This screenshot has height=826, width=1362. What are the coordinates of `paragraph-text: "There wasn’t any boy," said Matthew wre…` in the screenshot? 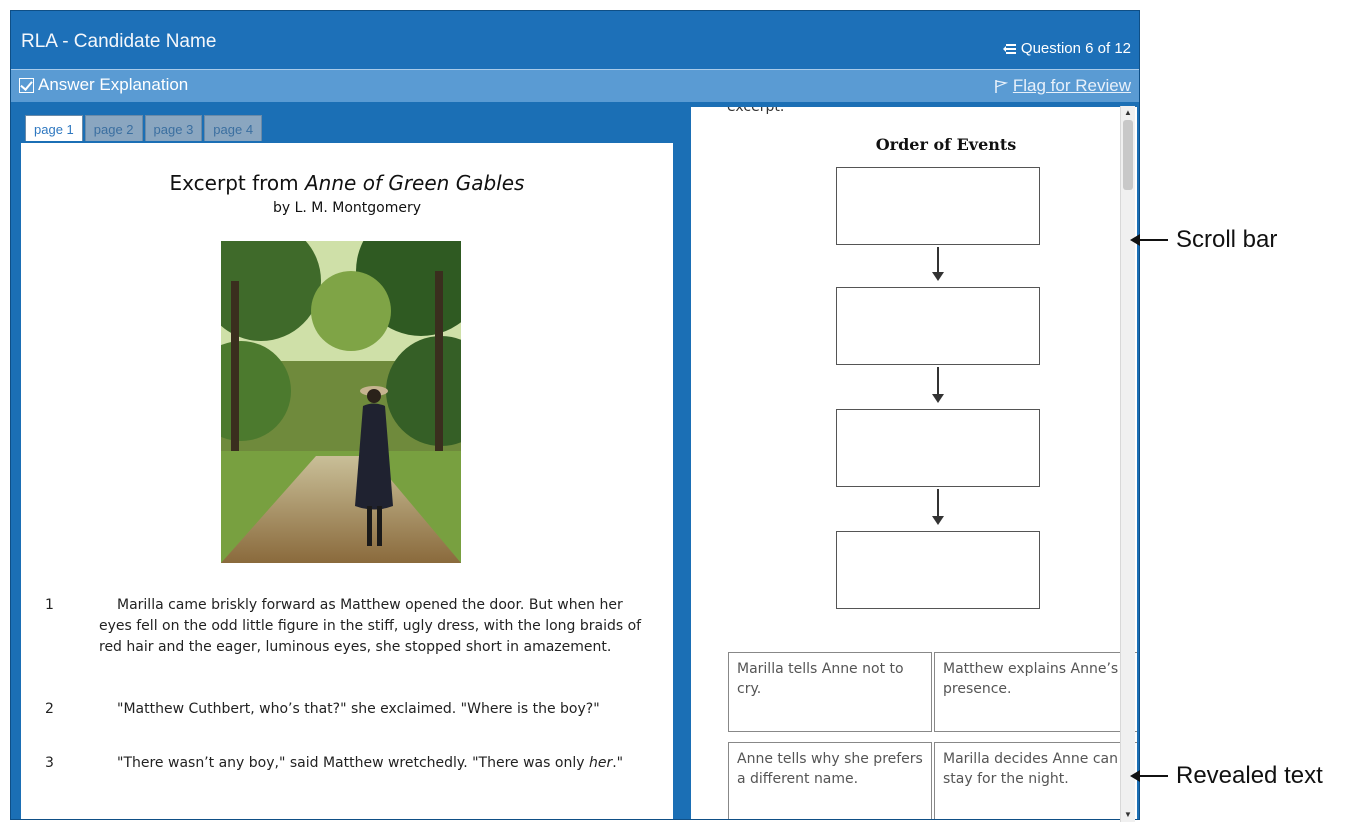 It's located at (374, 763).